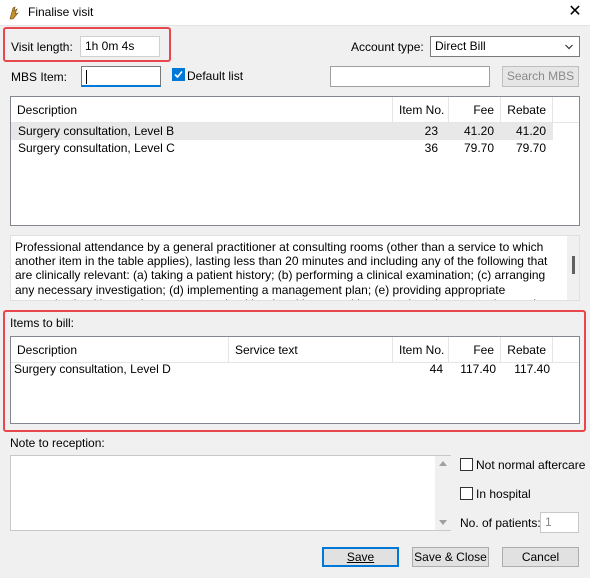 This screenshot has height=578, width=590. What do you see at coordinates (530, 148) in the screenshot?
I see `row-rebate: 79.70` at bounding box center [530, 148].